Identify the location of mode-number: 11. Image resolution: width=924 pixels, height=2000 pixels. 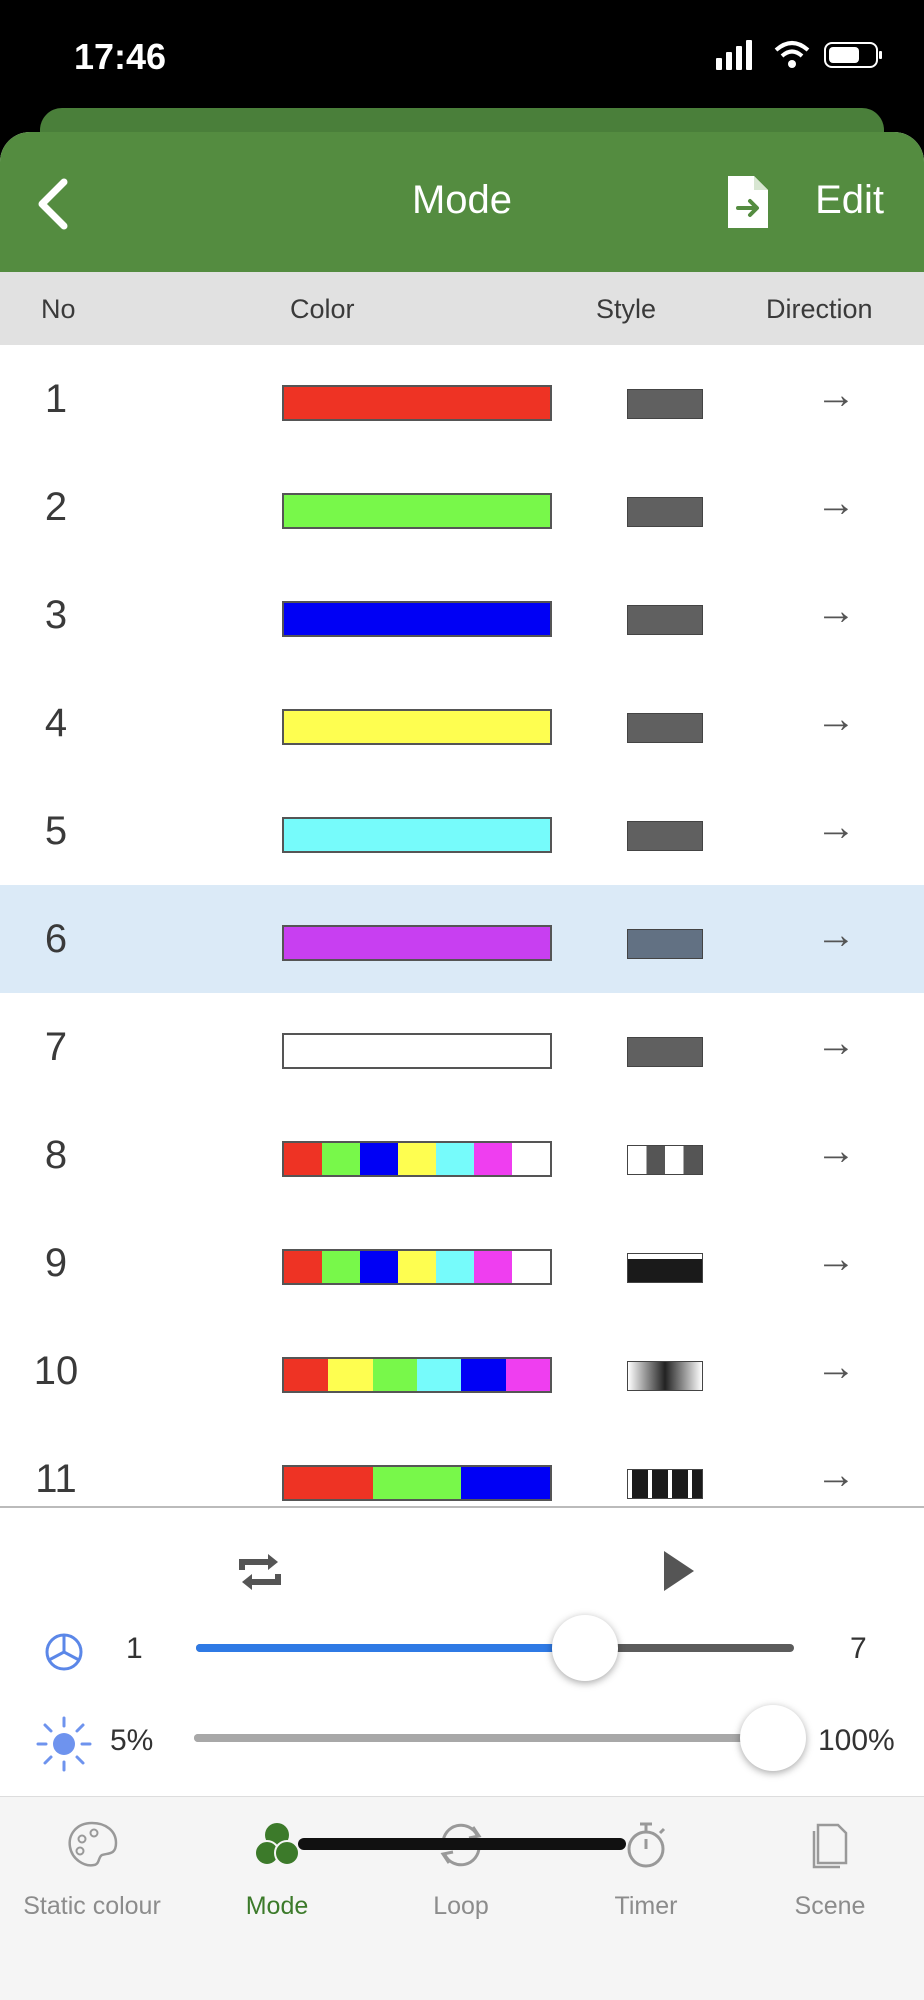
(56, 1479).